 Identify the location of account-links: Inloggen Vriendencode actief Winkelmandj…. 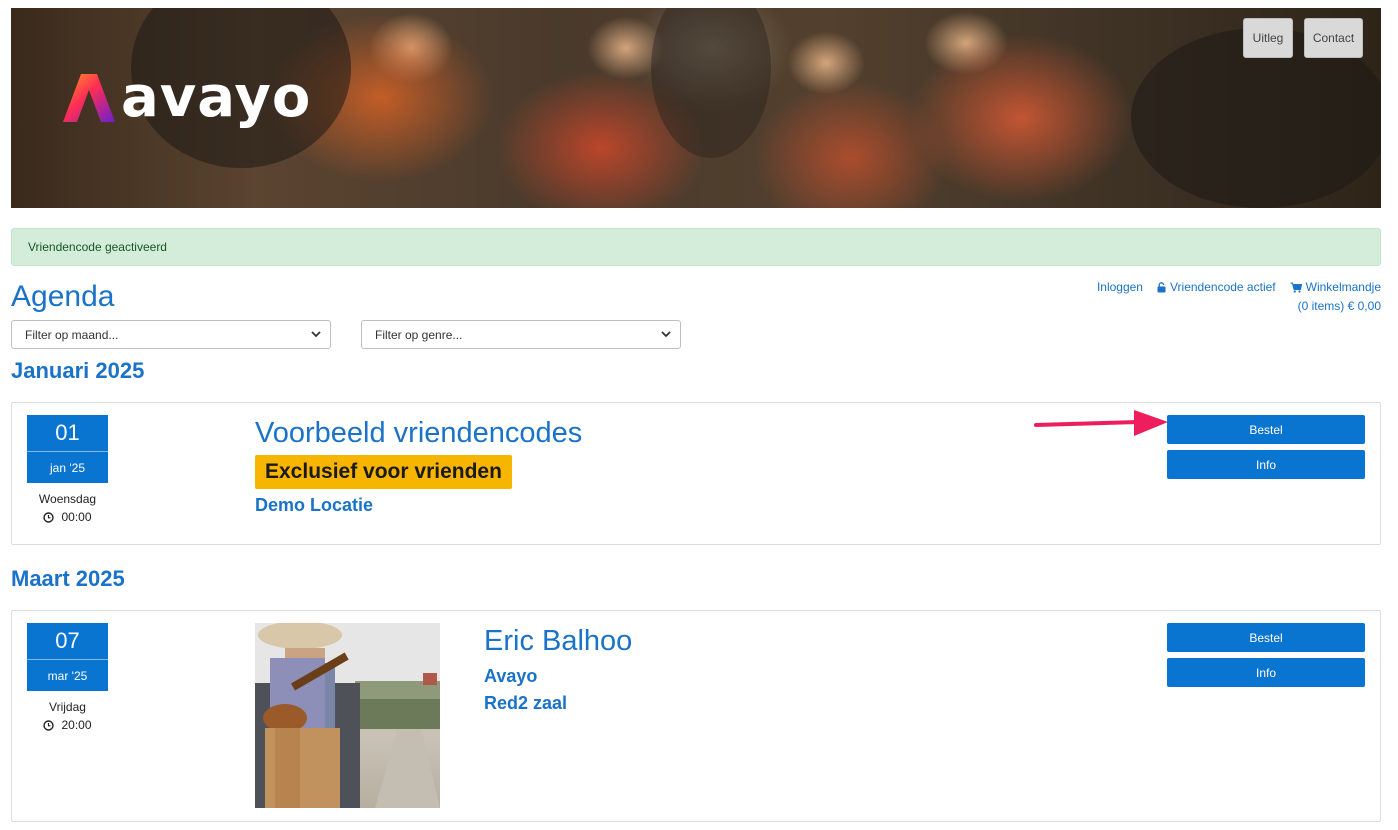
(1239, 296).